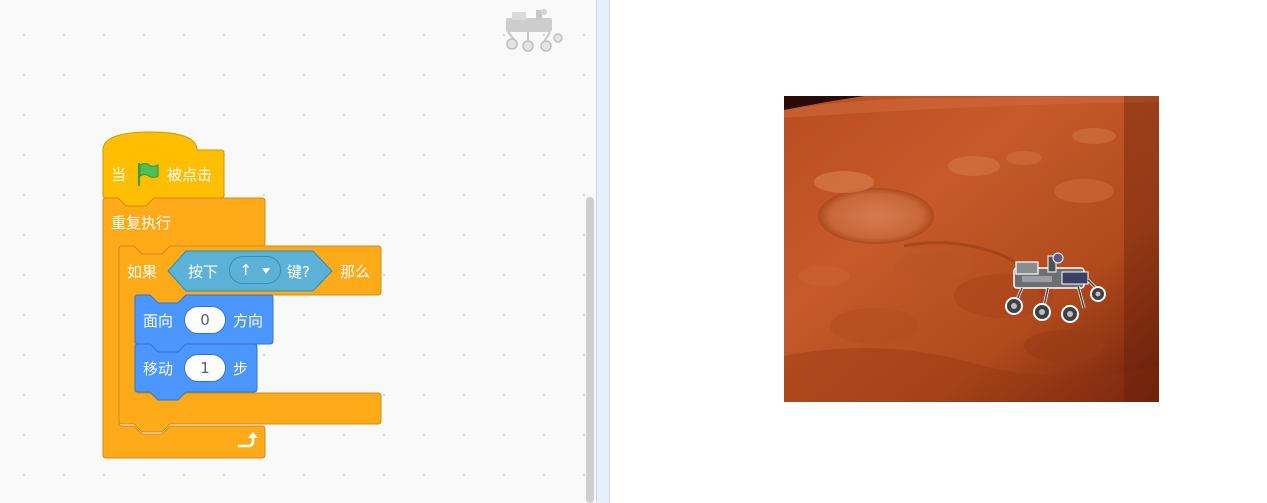  What do you see at coordinates (248, 321) in the screenshot?
I see `point-direction-suffix: 方向` at bounding box center [248, 321].